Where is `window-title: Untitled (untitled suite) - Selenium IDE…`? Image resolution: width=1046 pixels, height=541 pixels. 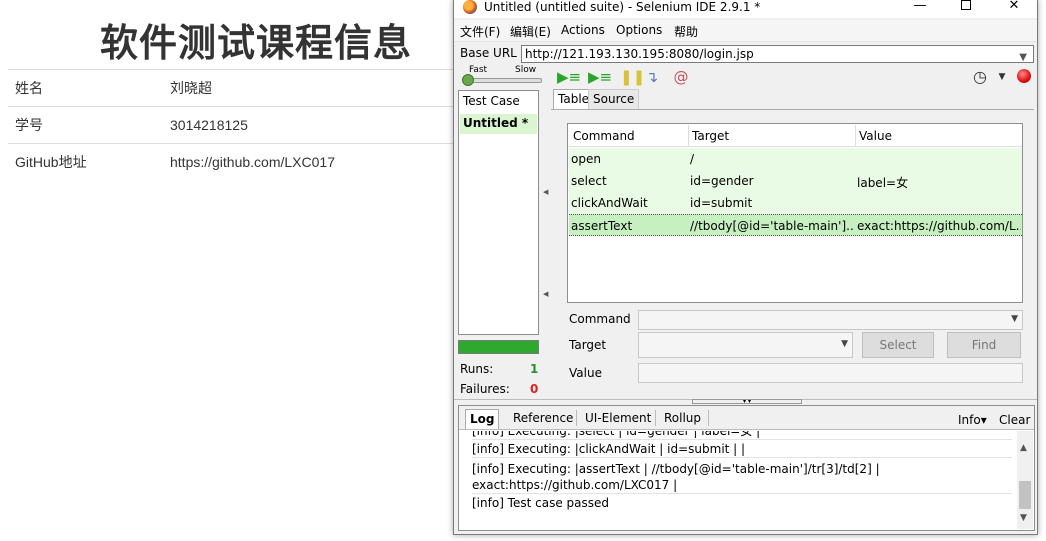 window-title: Untitled (untitled suite) - Selenium IDE… is located at coordinates (622, 7).